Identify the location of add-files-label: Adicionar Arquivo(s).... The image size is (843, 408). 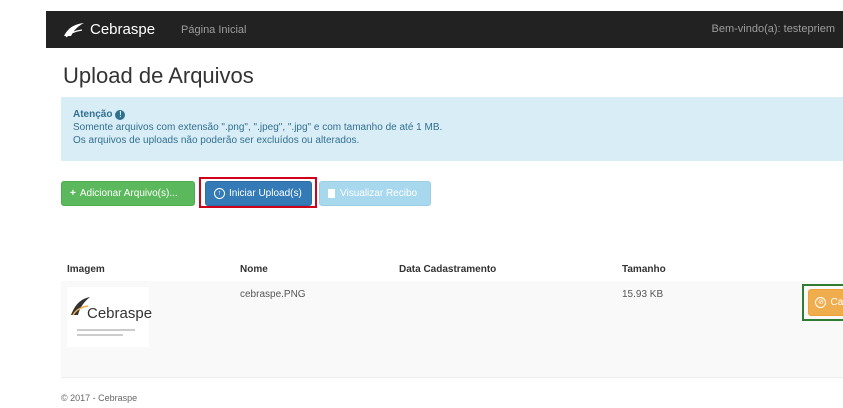
(128, 193).